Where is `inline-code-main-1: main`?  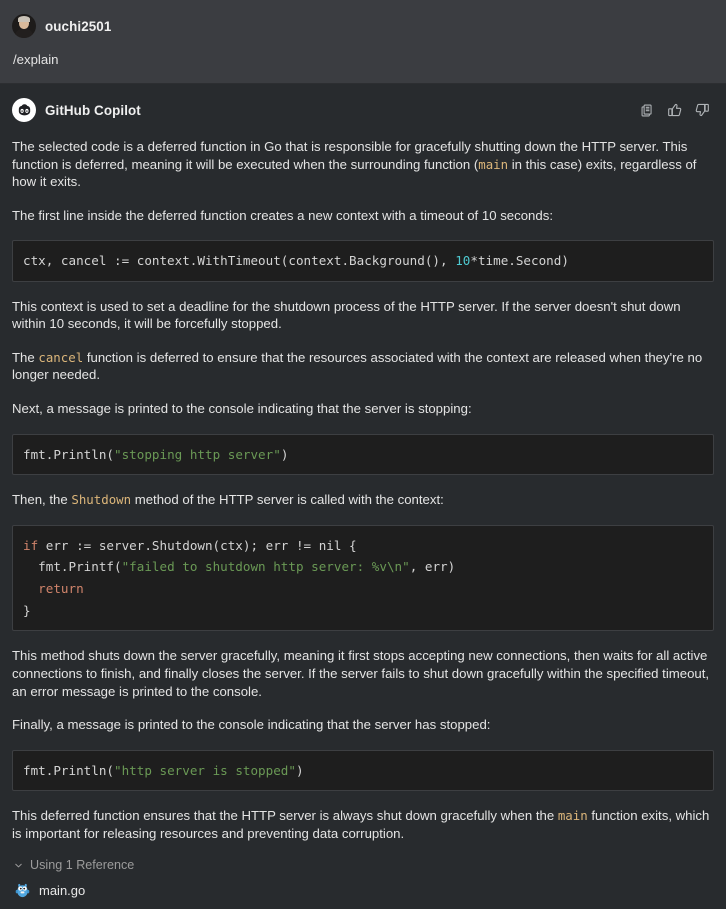 inline-code-main-1: main is located at coordinates (493, 164).